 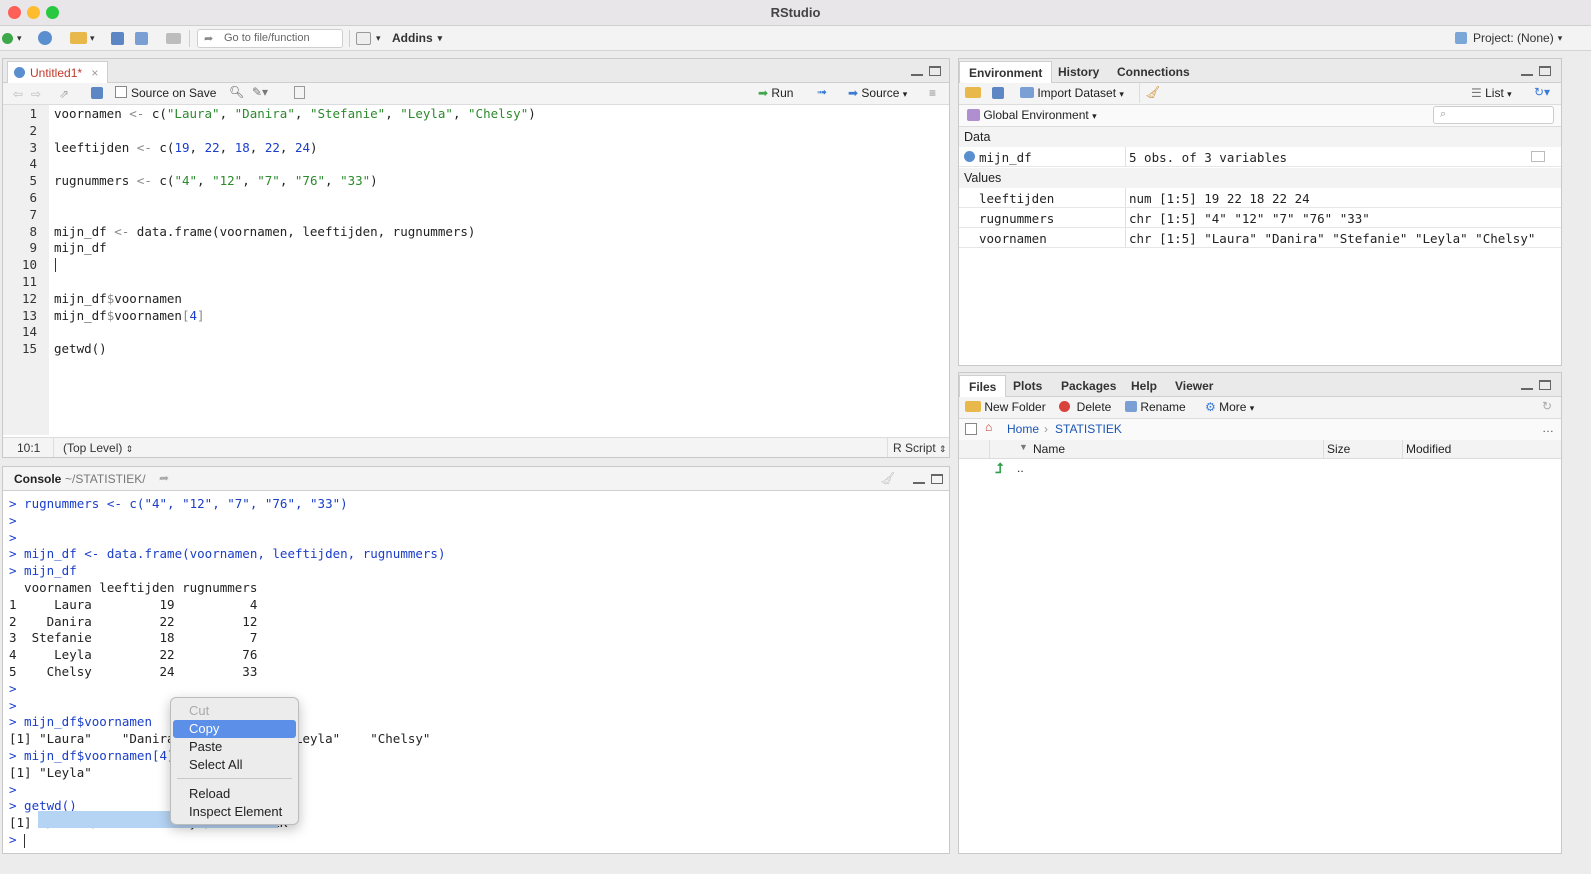 What do you see at coordinates (234, 729) in the screenshot?
I see `menu-item-copy: Copy` at bounding box center [234, 729].